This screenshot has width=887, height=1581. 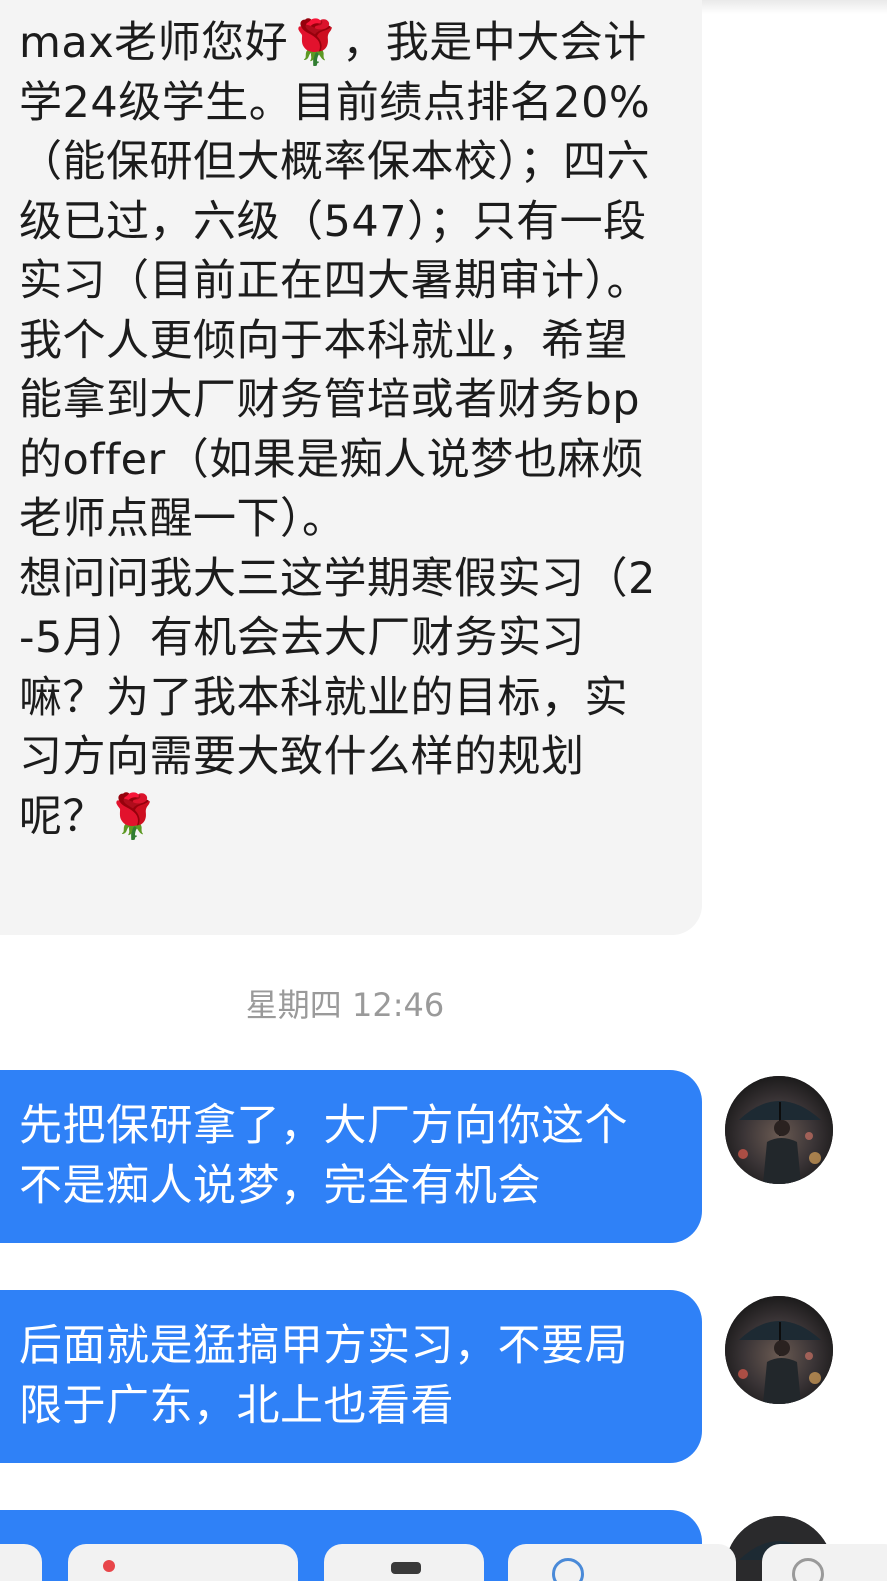 I want to click on more-button, so click(x=824, y=1562).